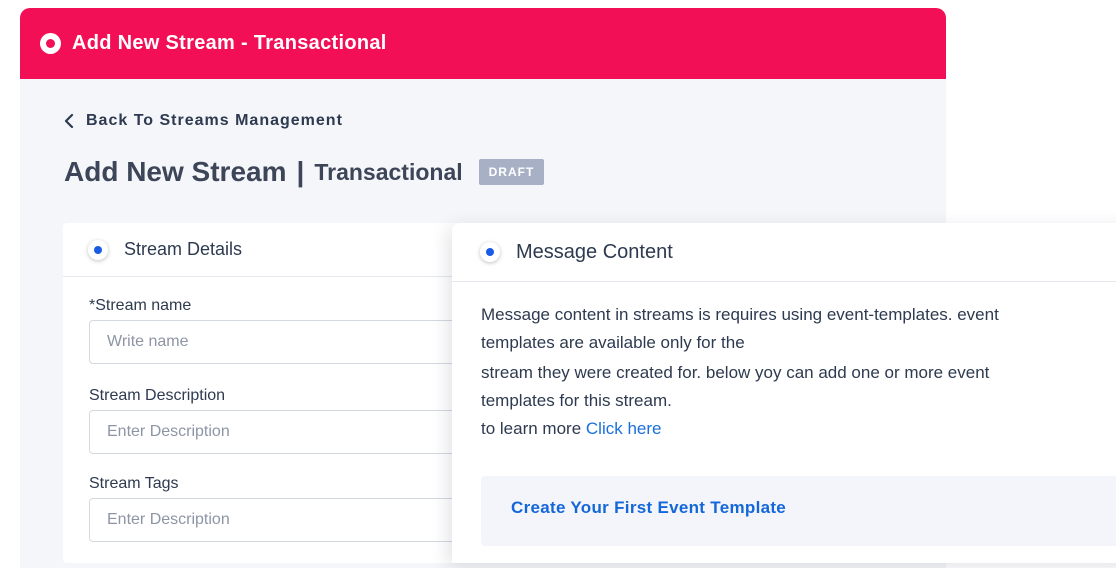 Image resolution: width=1116 pixels, height=568 pixels. Describe the element at coordinates (134, 483) in the screenshot. I see `stream-tags-label: Stream Tags` at that location.